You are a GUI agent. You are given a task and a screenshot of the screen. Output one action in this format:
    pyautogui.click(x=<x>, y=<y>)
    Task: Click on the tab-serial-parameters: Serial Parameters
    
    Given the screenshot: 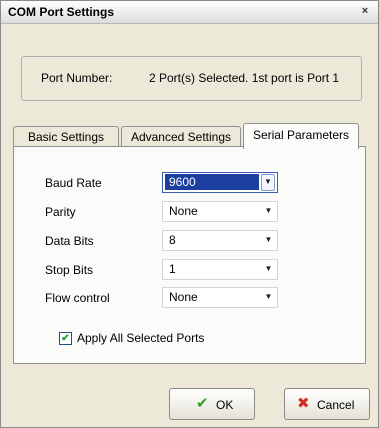 What is the action you would take?
    pyautogui.click(x=301, y=136)
    